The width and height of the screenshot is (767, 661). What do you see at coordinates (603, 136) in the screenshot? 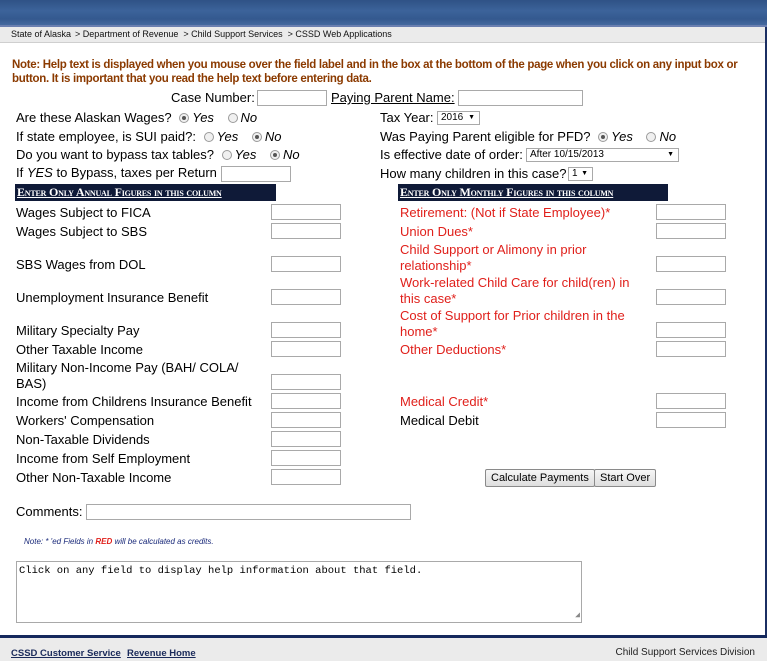
I see `pfd-yes-radio` at bounding box center [603, 136].